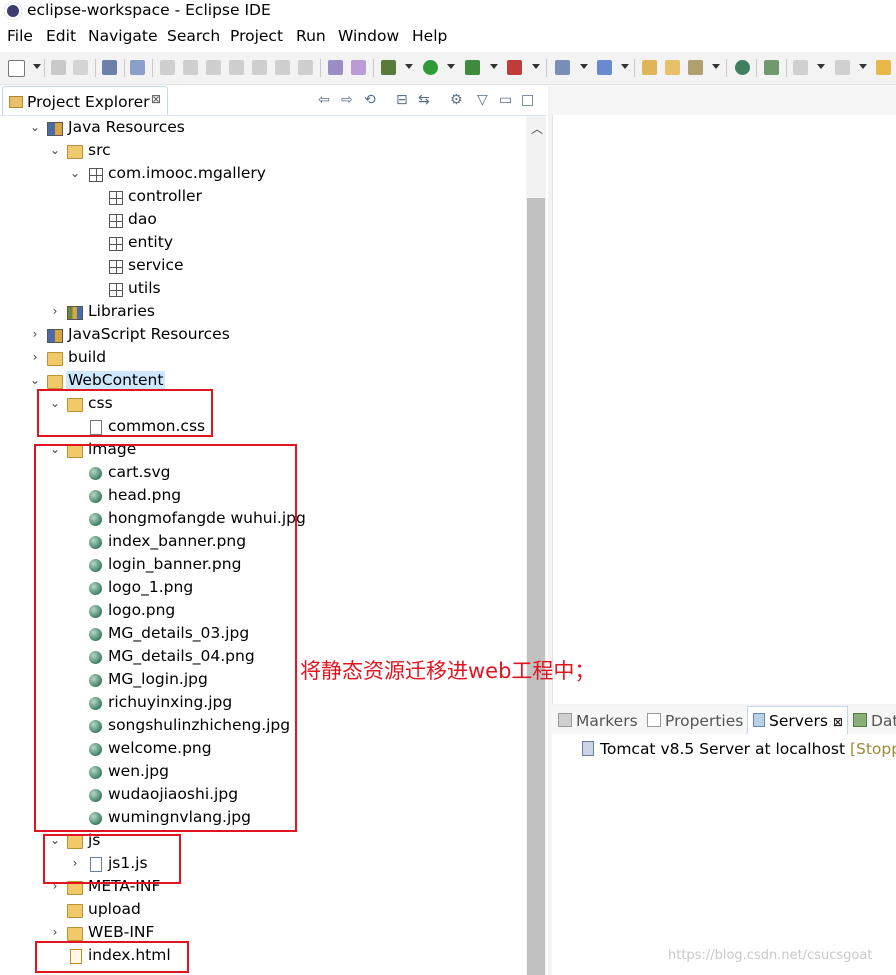  What do you see at coordinates (20, 36) in the screenshot?
I see `menu-file: File` at bounding box center [20, 36].